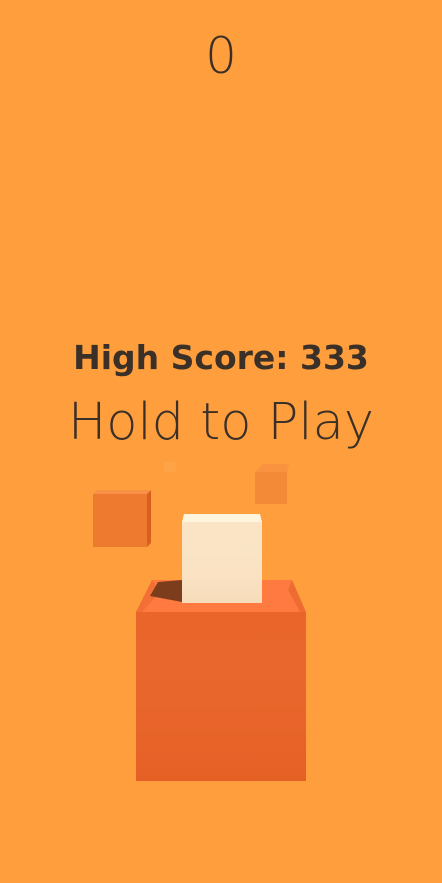 The height and width of the screenshot is (883, 442). I want to click on floating-cube-right, so click(272, 484).